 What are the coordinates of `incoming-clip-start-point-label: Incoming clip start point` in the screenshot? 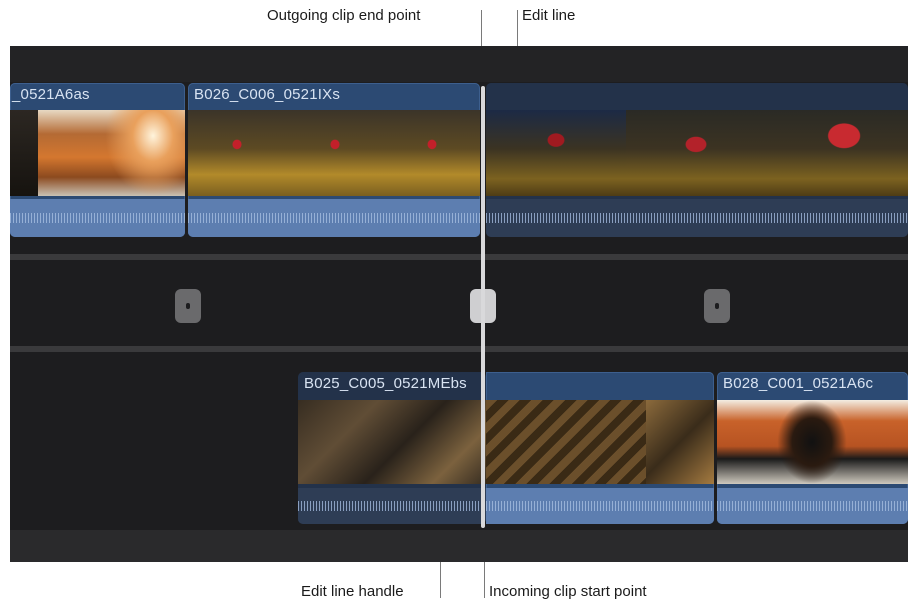 It's located at (568, 591).